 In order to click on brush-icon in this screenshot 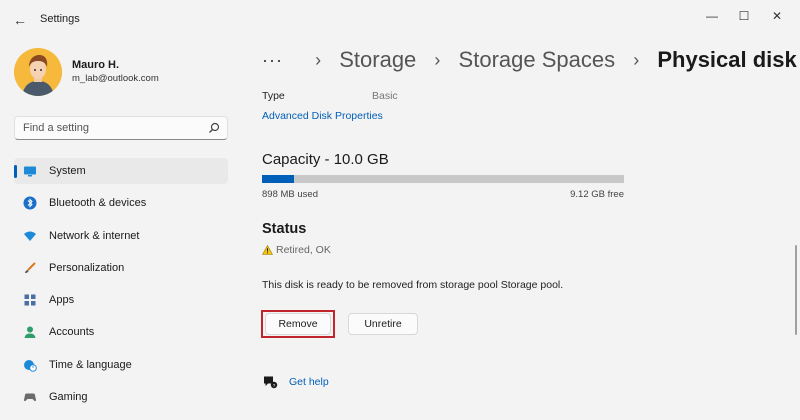, I will do `click(30, 267)`.